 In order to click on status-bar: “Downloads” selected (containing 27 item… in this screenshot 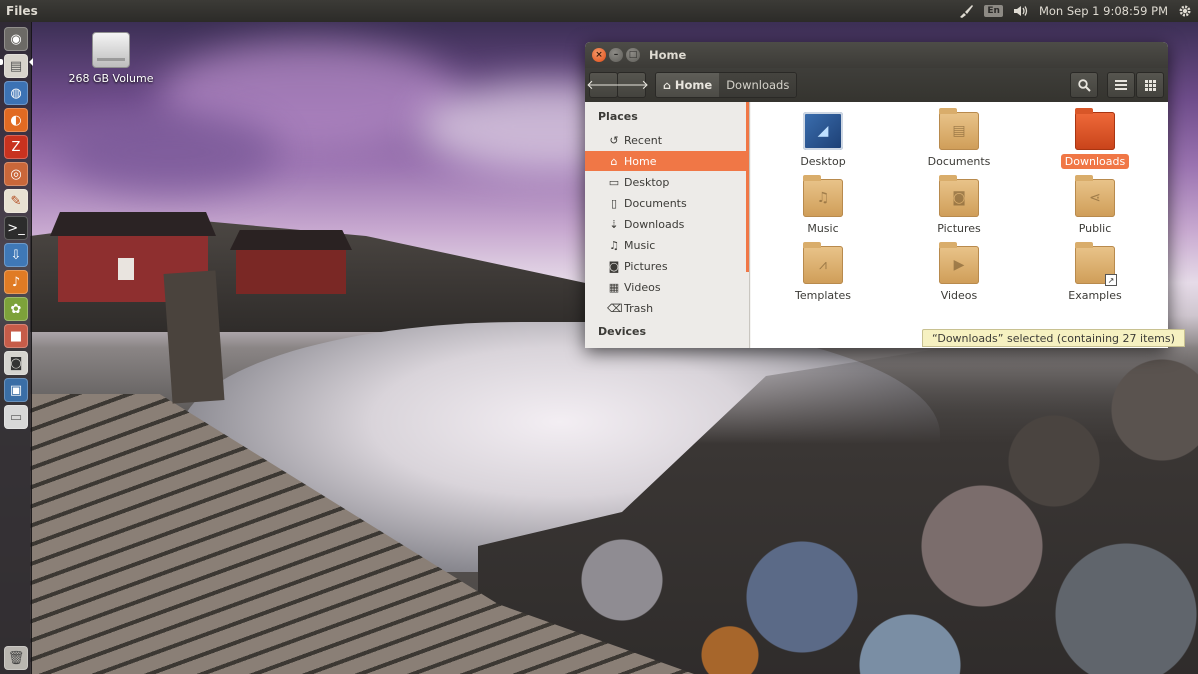, I will do `click(1053, 338)`.